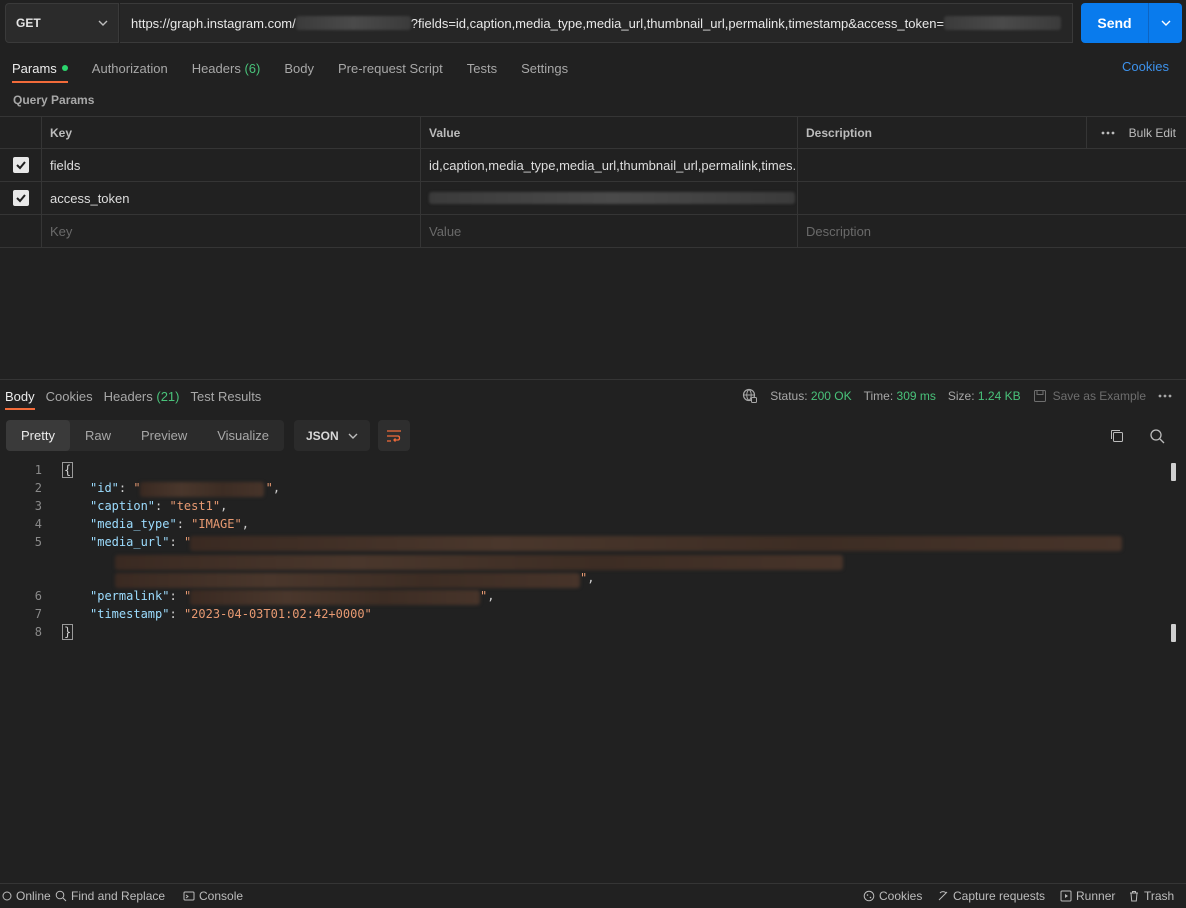  What do you see at coordinates (68, 632) in the screenshot?
I see `close-brace: }` at bounding box center [68, 632].